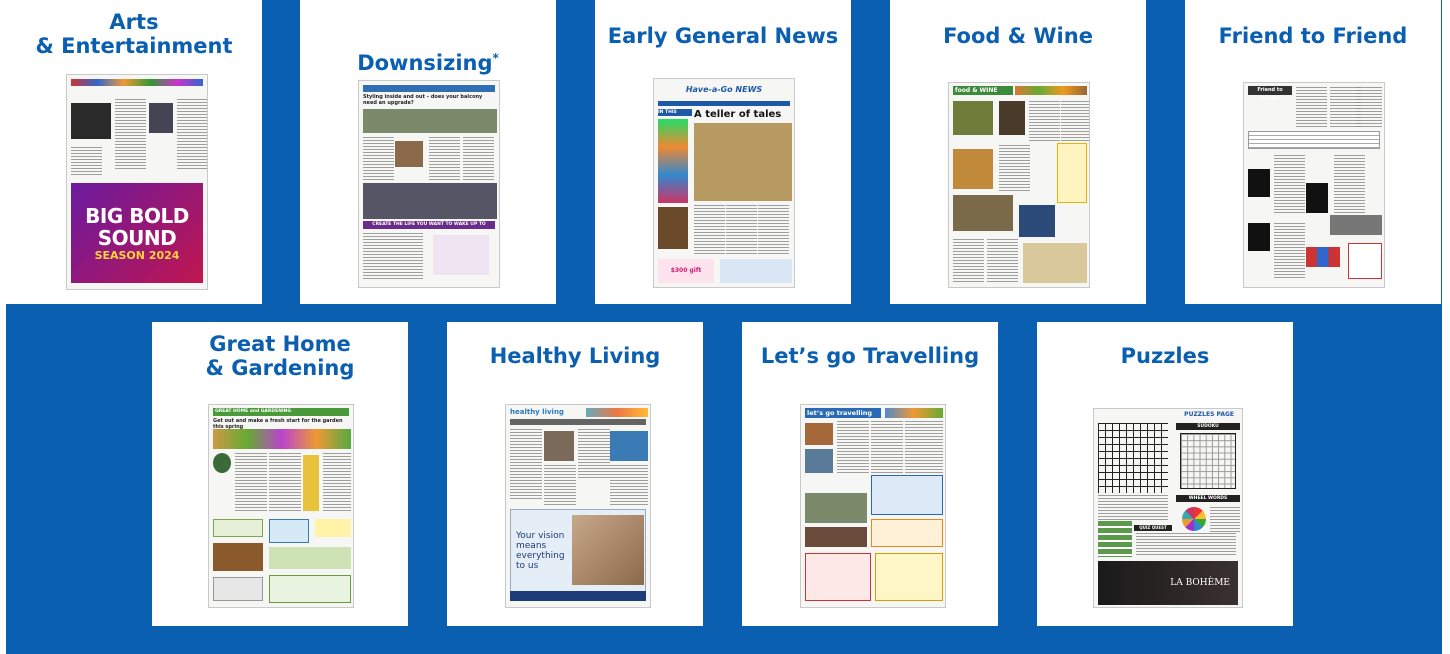  Describe the element at coordinates (134, 34) in the screenshot. I see `section-title: Arts & Entertainment` at that location.